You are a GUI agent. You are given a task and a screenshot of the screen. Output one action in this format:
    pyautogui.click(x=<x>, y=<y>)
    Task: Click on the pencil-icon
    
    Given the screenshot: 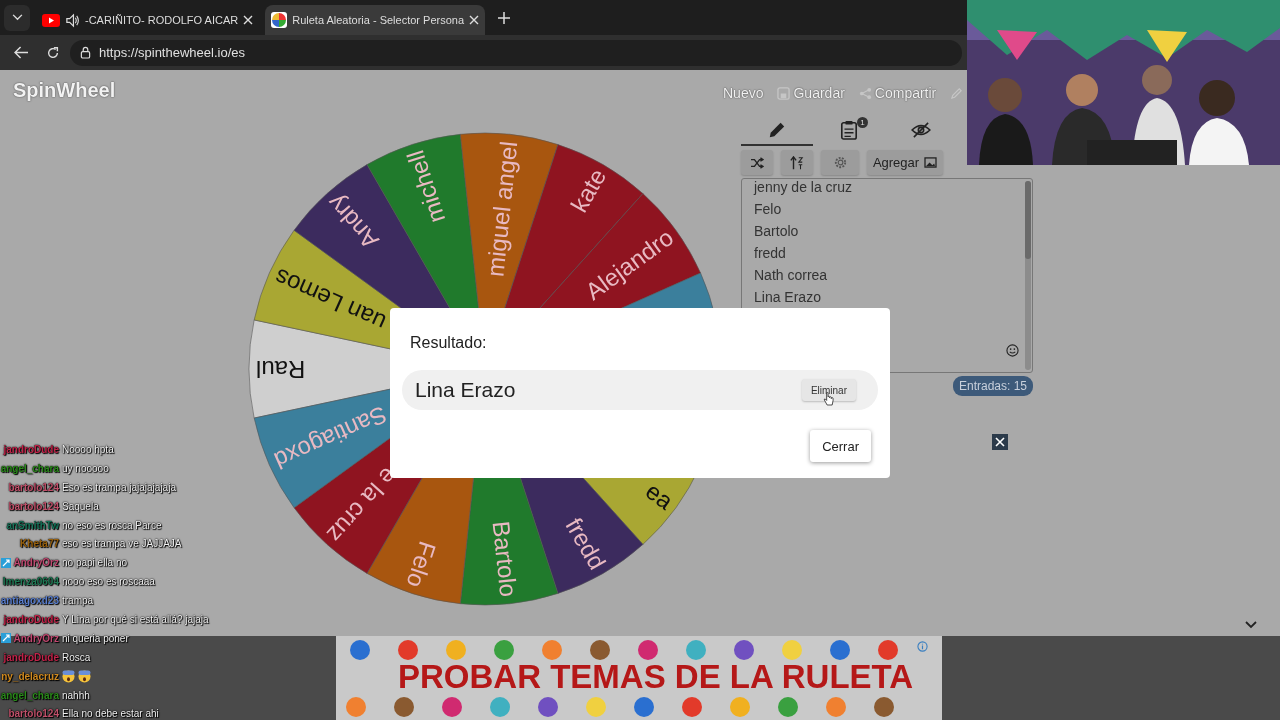 What is the action you would take?
    pyautogui.click(x=777, y=130)
    